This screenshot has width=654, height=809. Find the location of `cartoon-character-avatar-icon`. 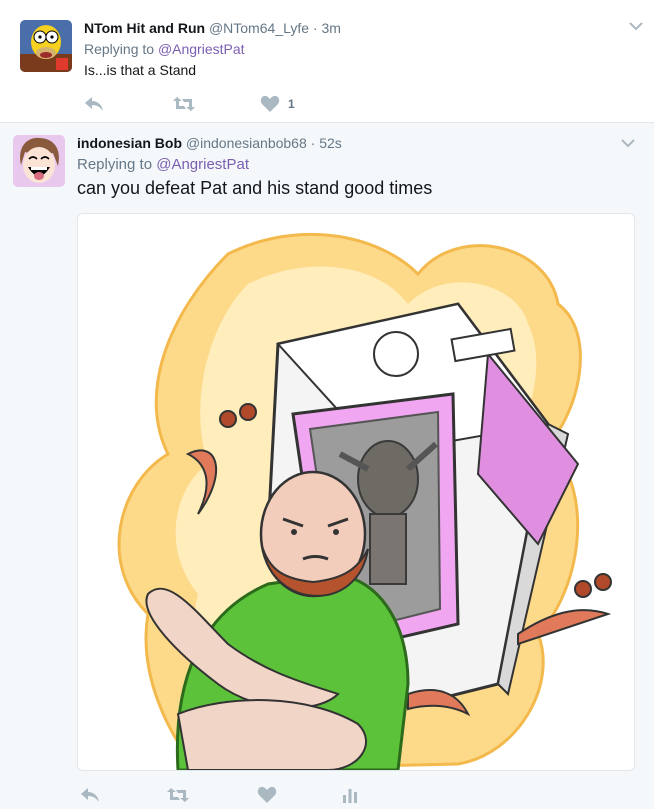

cartoon-character-avatar-icon is located at coordinates (46, 46).